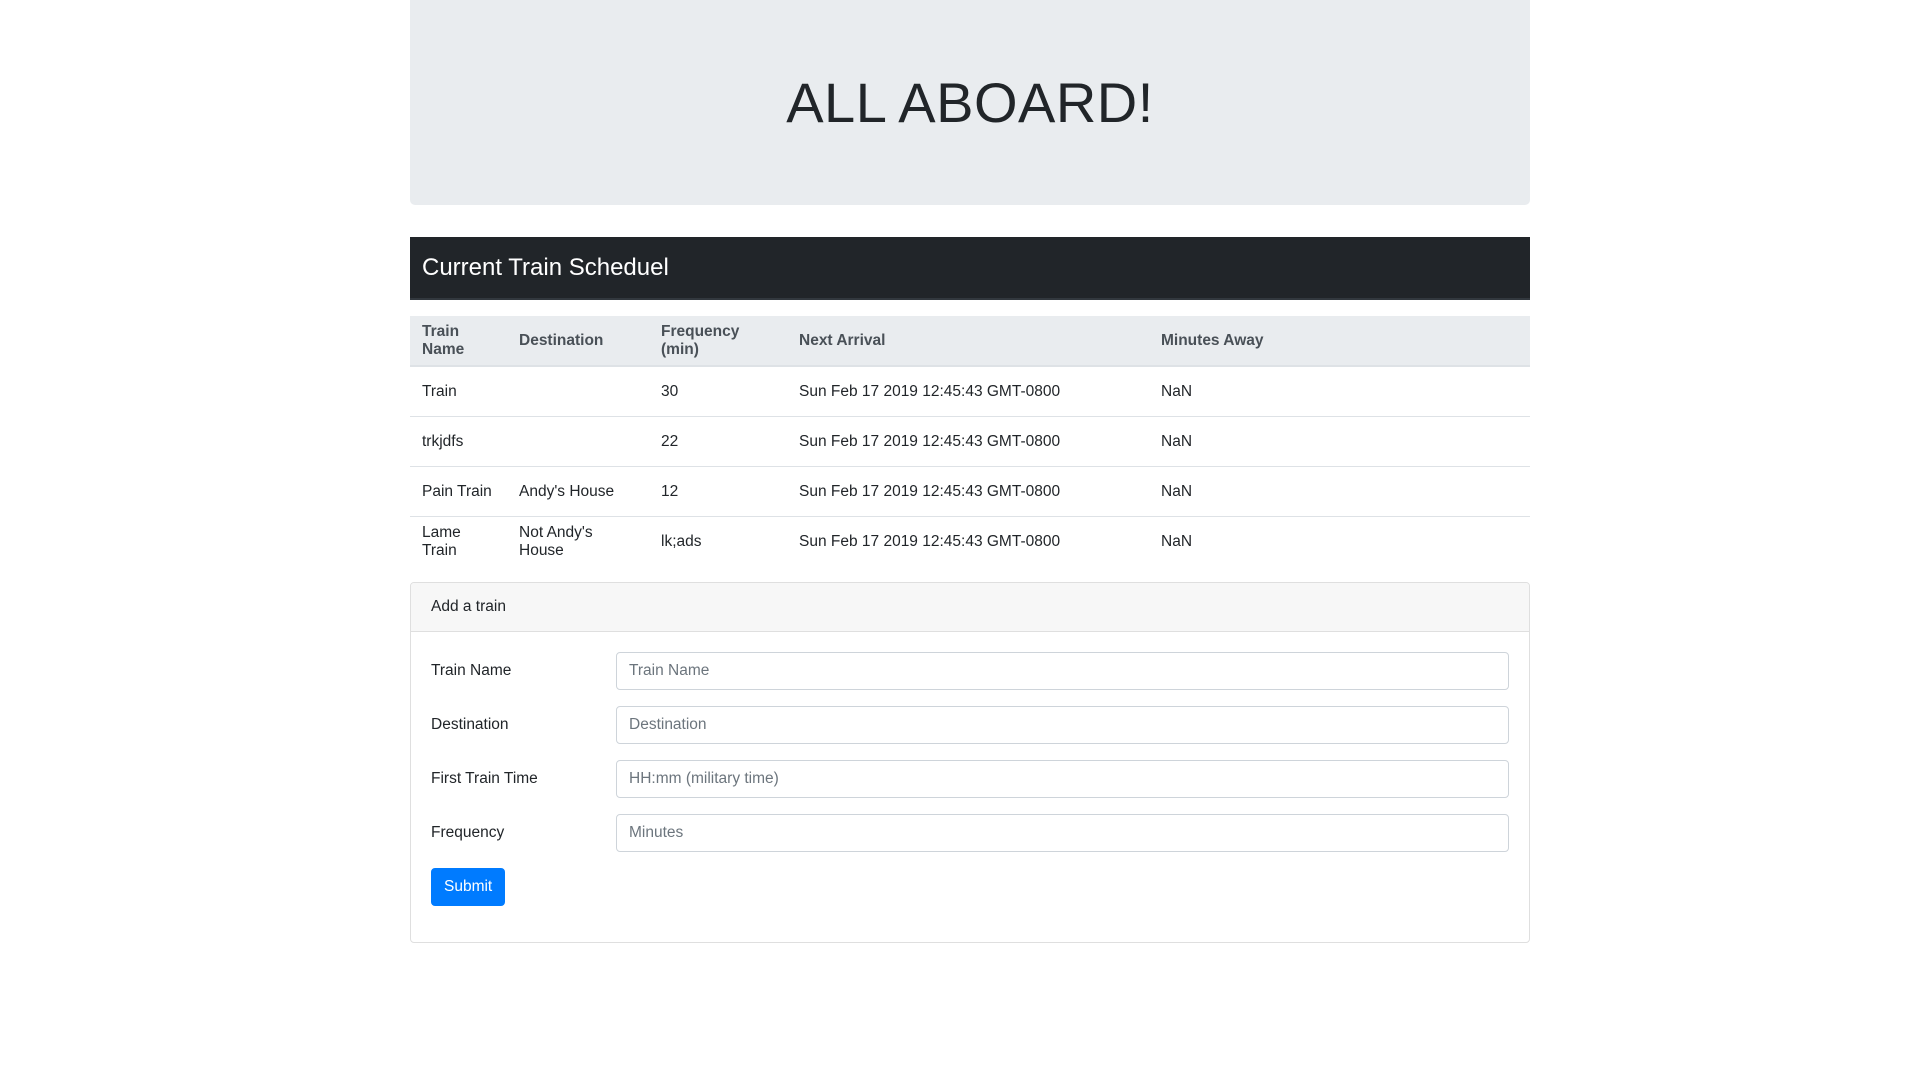 This screenshot has height=1080, width=1920. What do you see at coordinates (1339, 341) in the screenshot?
I see `column-header-minutes-away: Minutes Away` at bounding box center [1339, 341].